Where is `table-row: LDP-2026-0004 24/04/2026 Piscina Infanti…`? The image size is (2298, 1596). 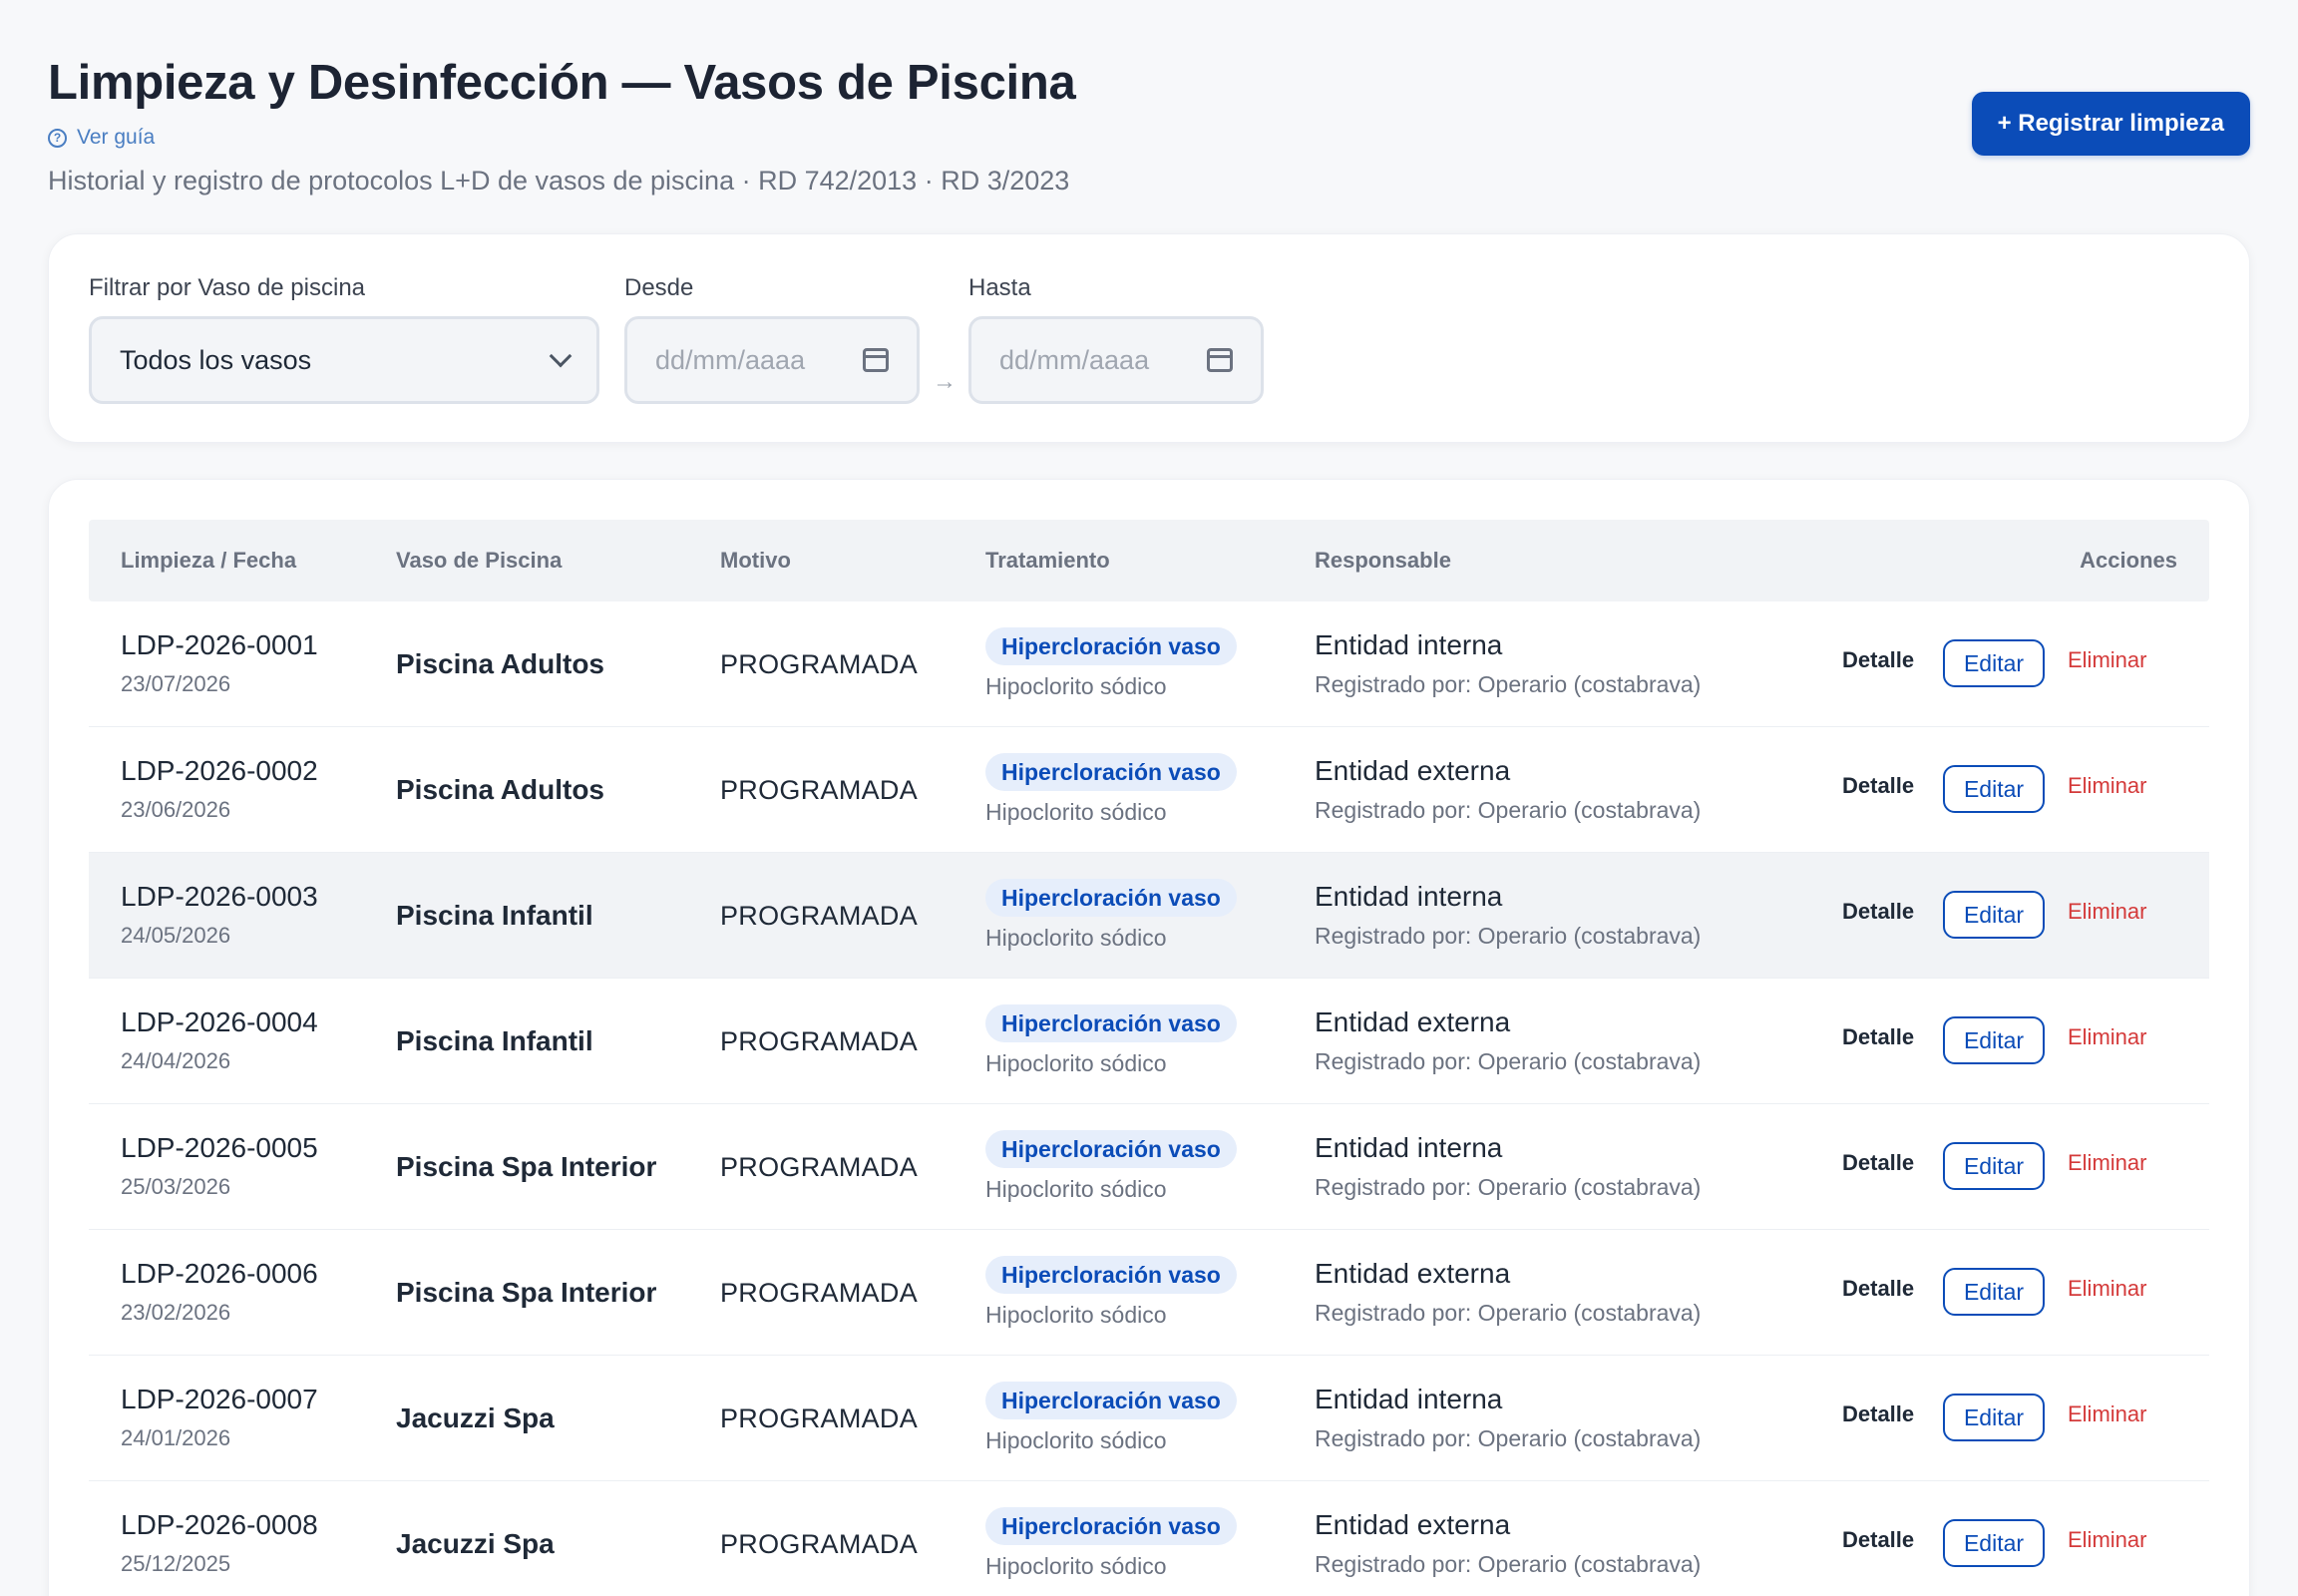
table-row: LDP-2026-0004 24/04/2026 Piscina Infanti… is located at coordinates (1149, 1041).